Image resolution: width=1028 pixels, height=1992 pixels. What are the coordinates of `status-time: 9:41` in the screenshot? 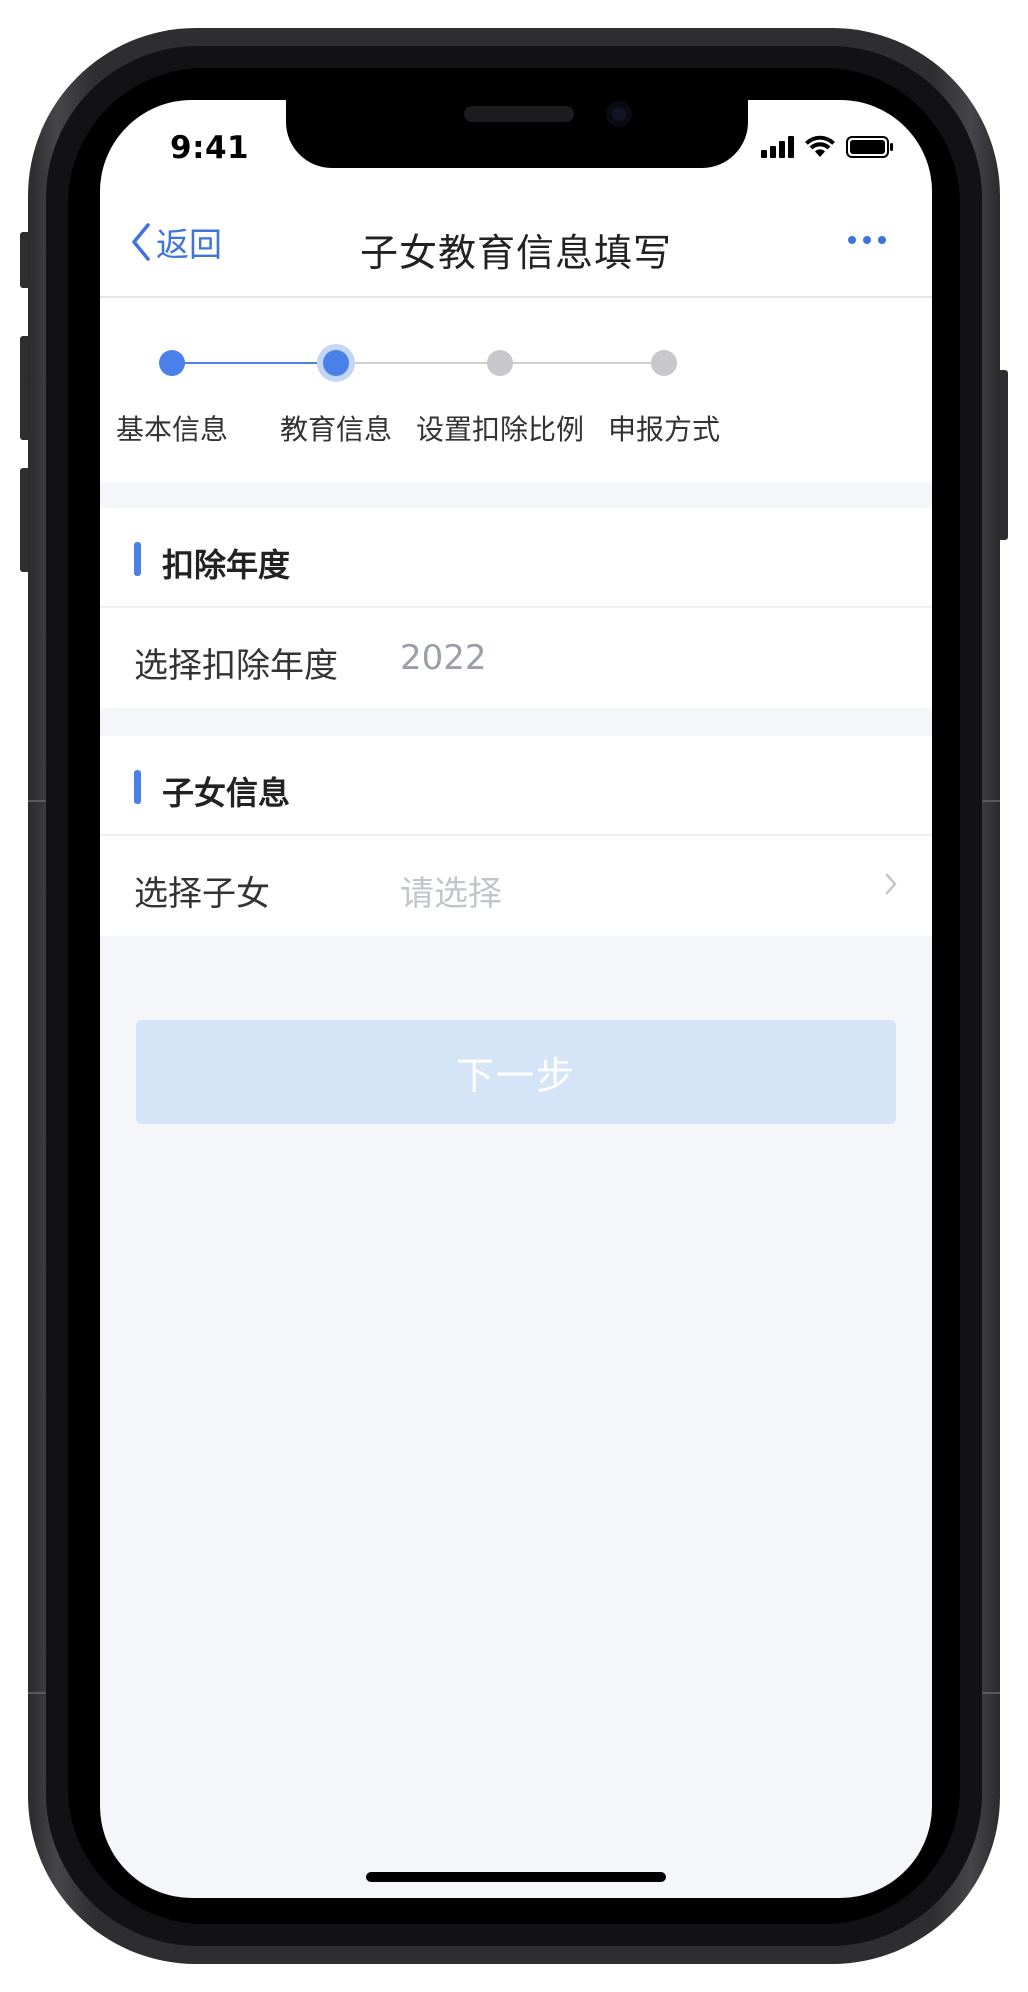 It's located at (210, 148).